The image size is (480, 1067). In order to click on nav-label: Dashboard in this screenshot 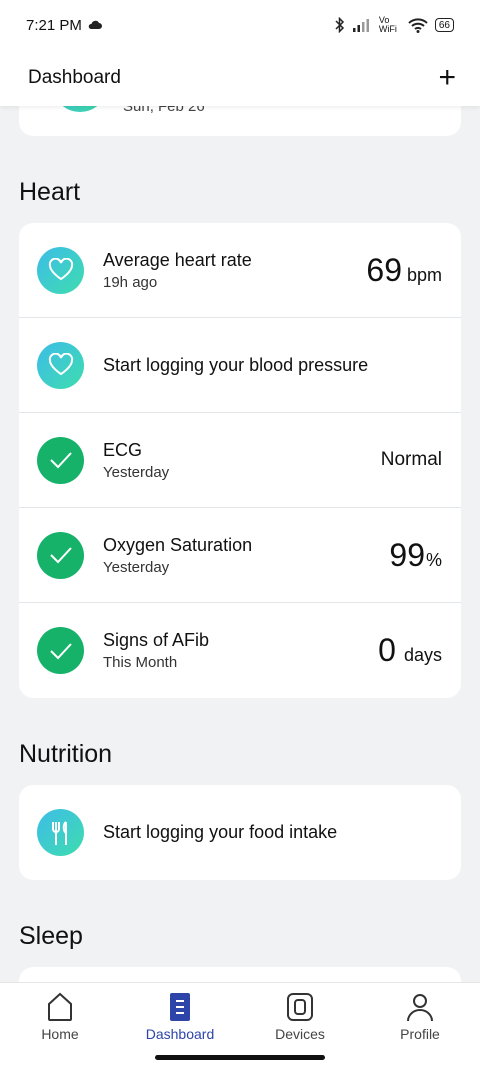, I will do `click(180, 1034)`.